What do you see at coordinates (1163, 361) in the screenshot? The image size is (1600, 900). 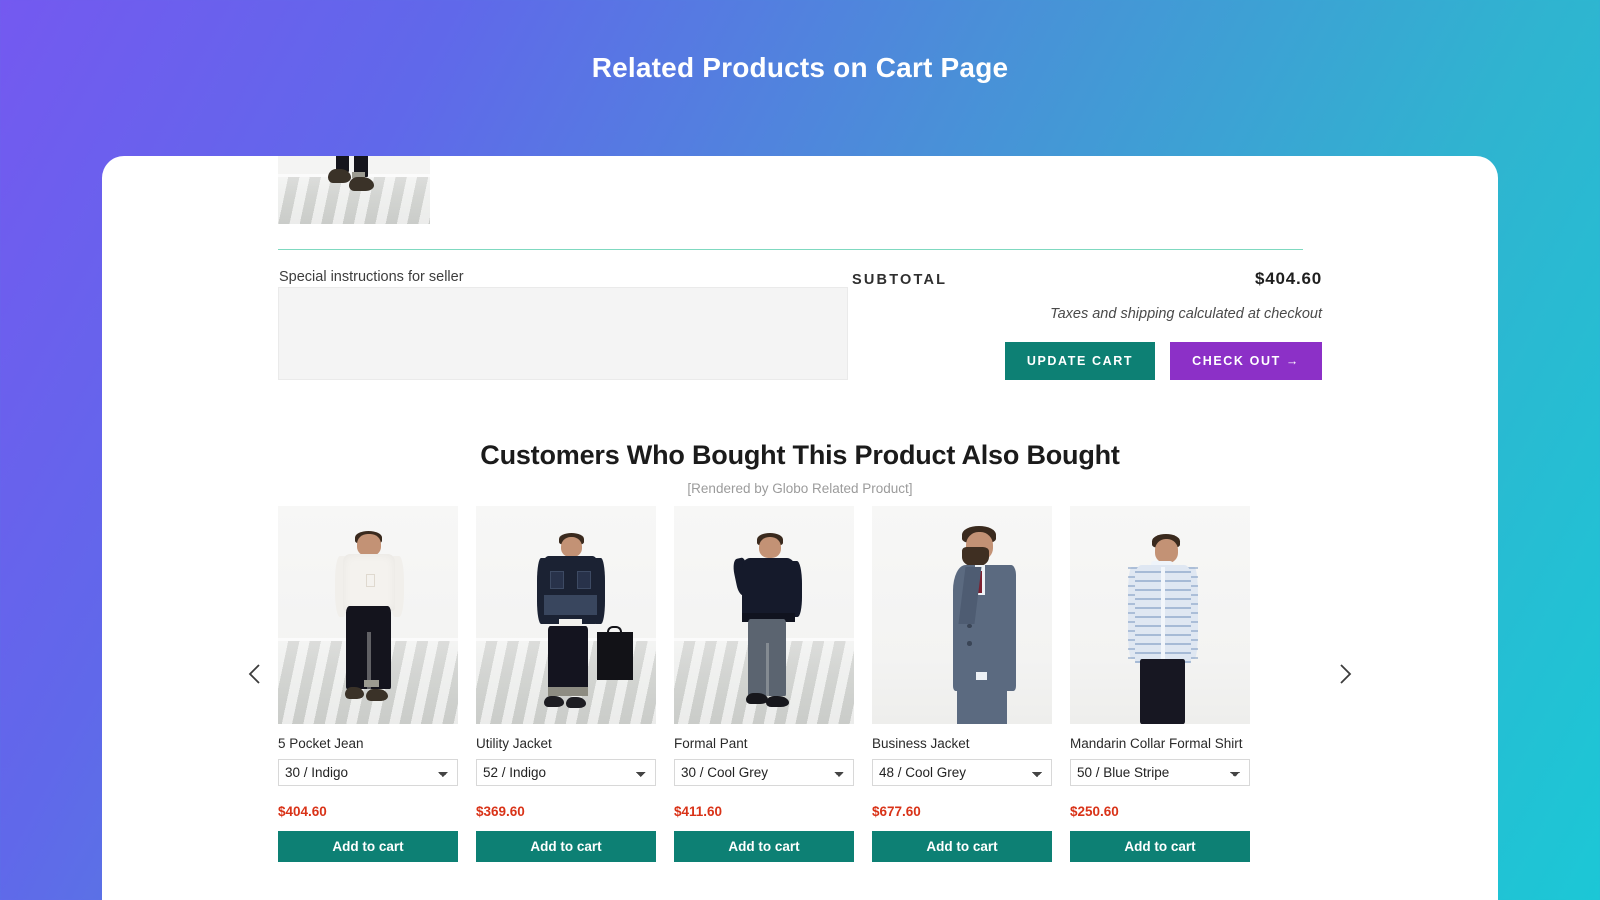 I see `cart-actions: UPDATE CART CHECK OUT →` at bounding box center [1163, 361].